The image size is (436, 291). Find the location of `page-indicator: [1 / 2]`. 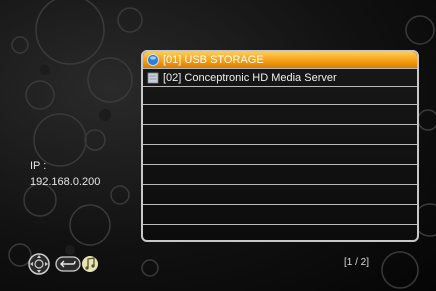

page-indicator: [1 / 2] is located at coordinates (357, 262).